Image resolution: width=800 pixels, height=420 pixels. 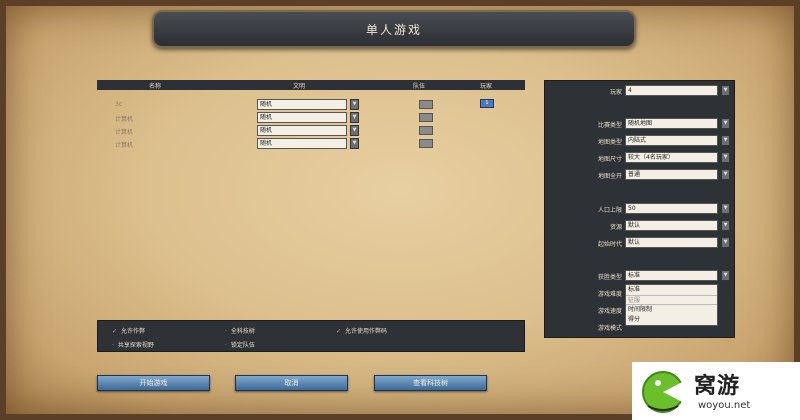 What do you see at coordinates (609, 176) in the screenshot?
I see `setting-label: 地图全开` at bounding box center [609, 176].